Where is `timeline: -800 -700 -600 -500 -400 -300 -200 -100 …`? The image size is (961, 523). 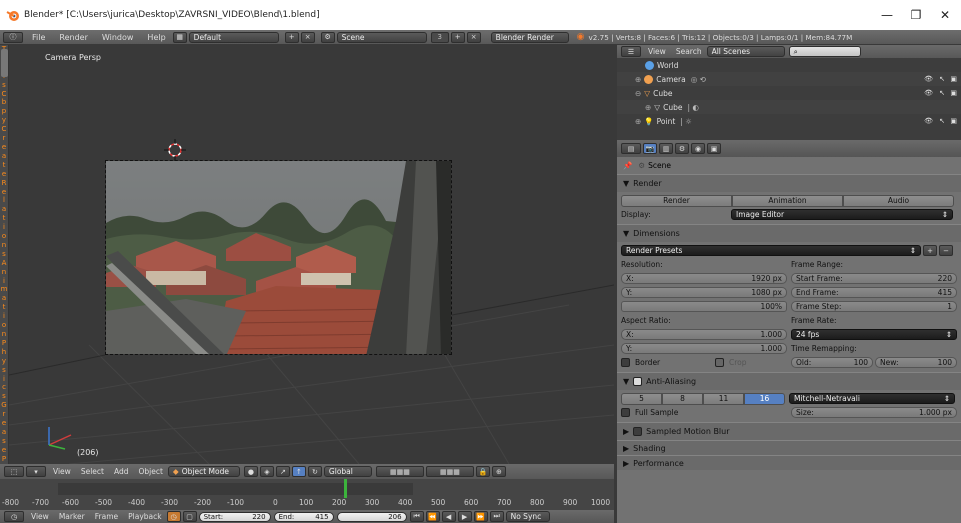 timeline: -800 -700 -600 -500 -400 -300 -200 -100 … is located at coordinates (307, 494).